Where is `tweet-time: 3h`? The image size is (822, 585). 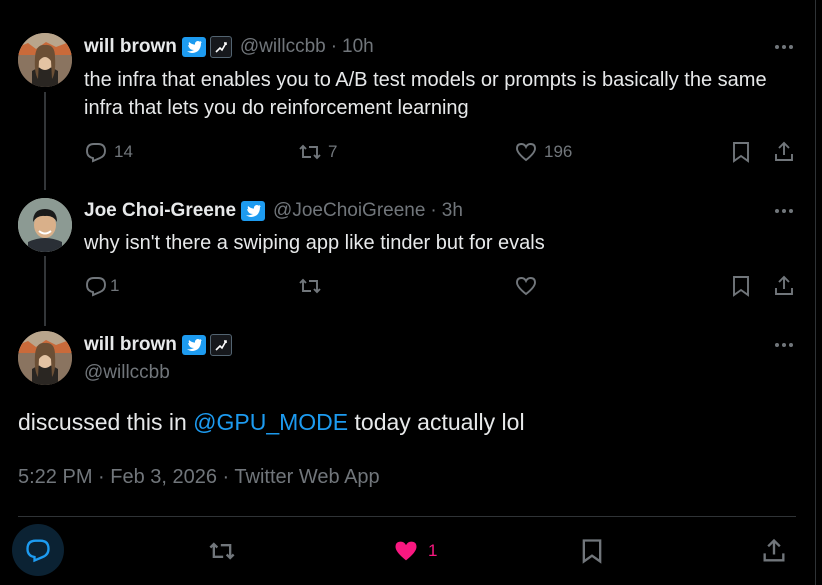 tweet-time: 3h is located at coordinates (452, 211).